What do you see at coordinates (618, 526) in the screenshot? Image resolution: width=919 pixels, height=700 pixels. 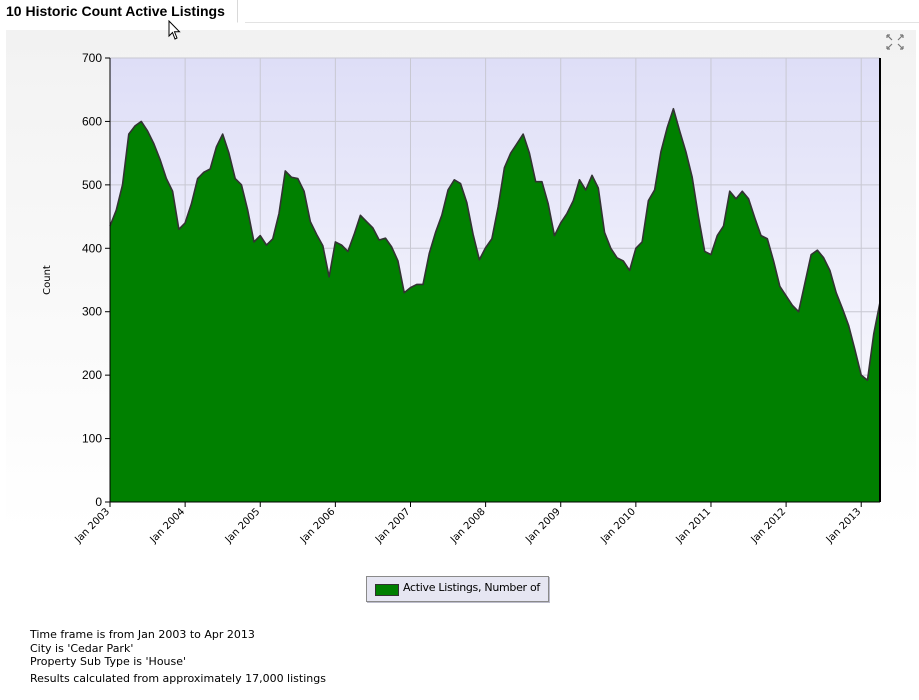 I see `x-tick-label: Jan 2010` at bounding box center [618, 526].